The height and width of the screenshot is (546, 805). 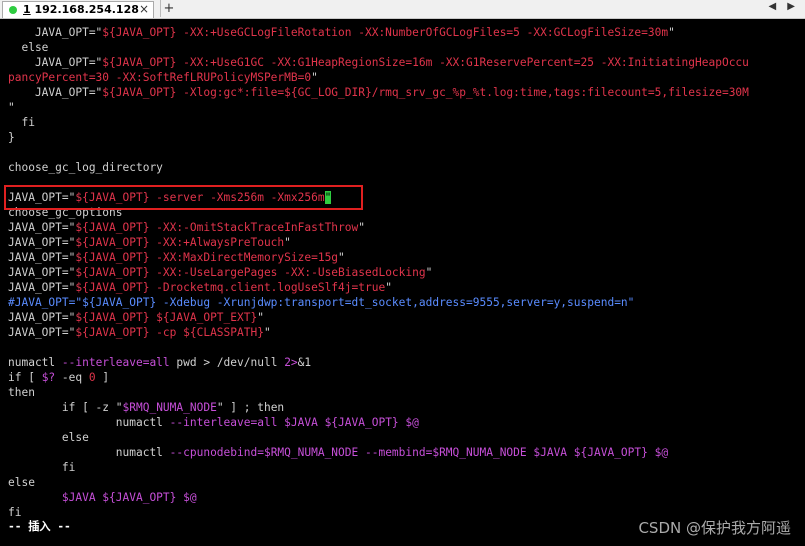 What do you see at coordinates (48, 377) in the screenshot?
I see `code-token: $?` at bounding box center [48, 377].